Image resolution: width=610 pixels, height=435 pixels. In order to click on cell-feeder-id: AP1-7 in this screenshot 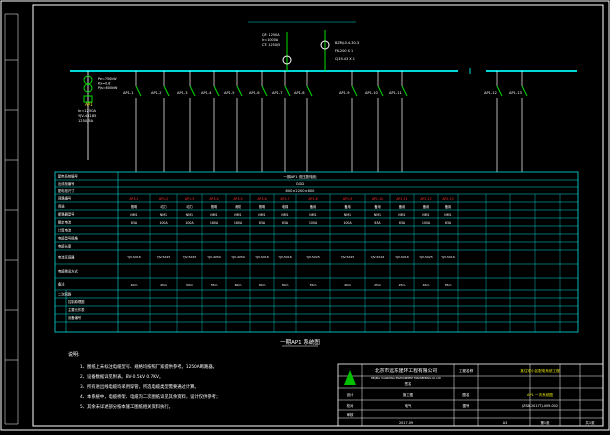, I will do `click(284, 199)`.